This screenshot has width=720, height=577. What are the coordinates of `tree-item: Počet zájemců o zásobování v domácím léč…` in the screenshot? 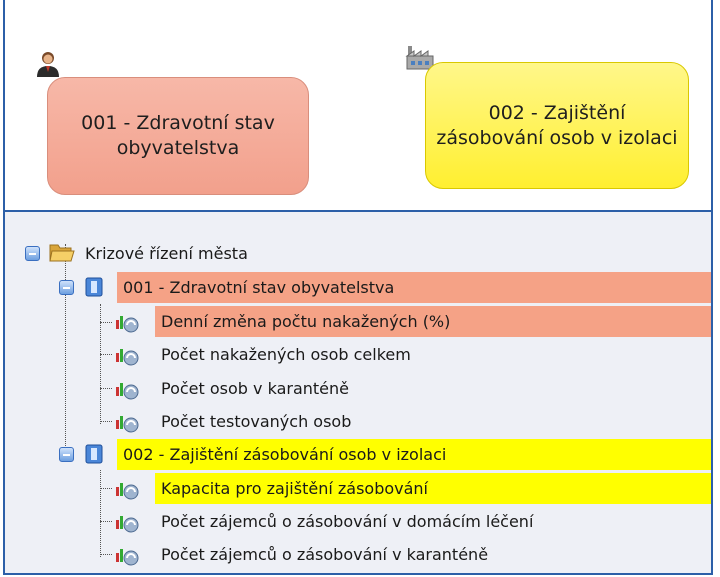 It's located at (344, 521).